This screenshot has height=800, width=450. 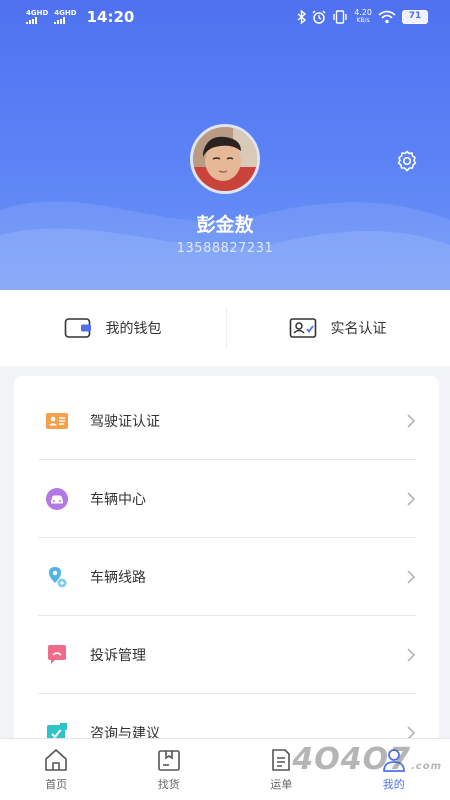 What do you see at coordinates (302, 328) in the screenshot?
I see `id-card-icon` at bounding box center [302, 328].